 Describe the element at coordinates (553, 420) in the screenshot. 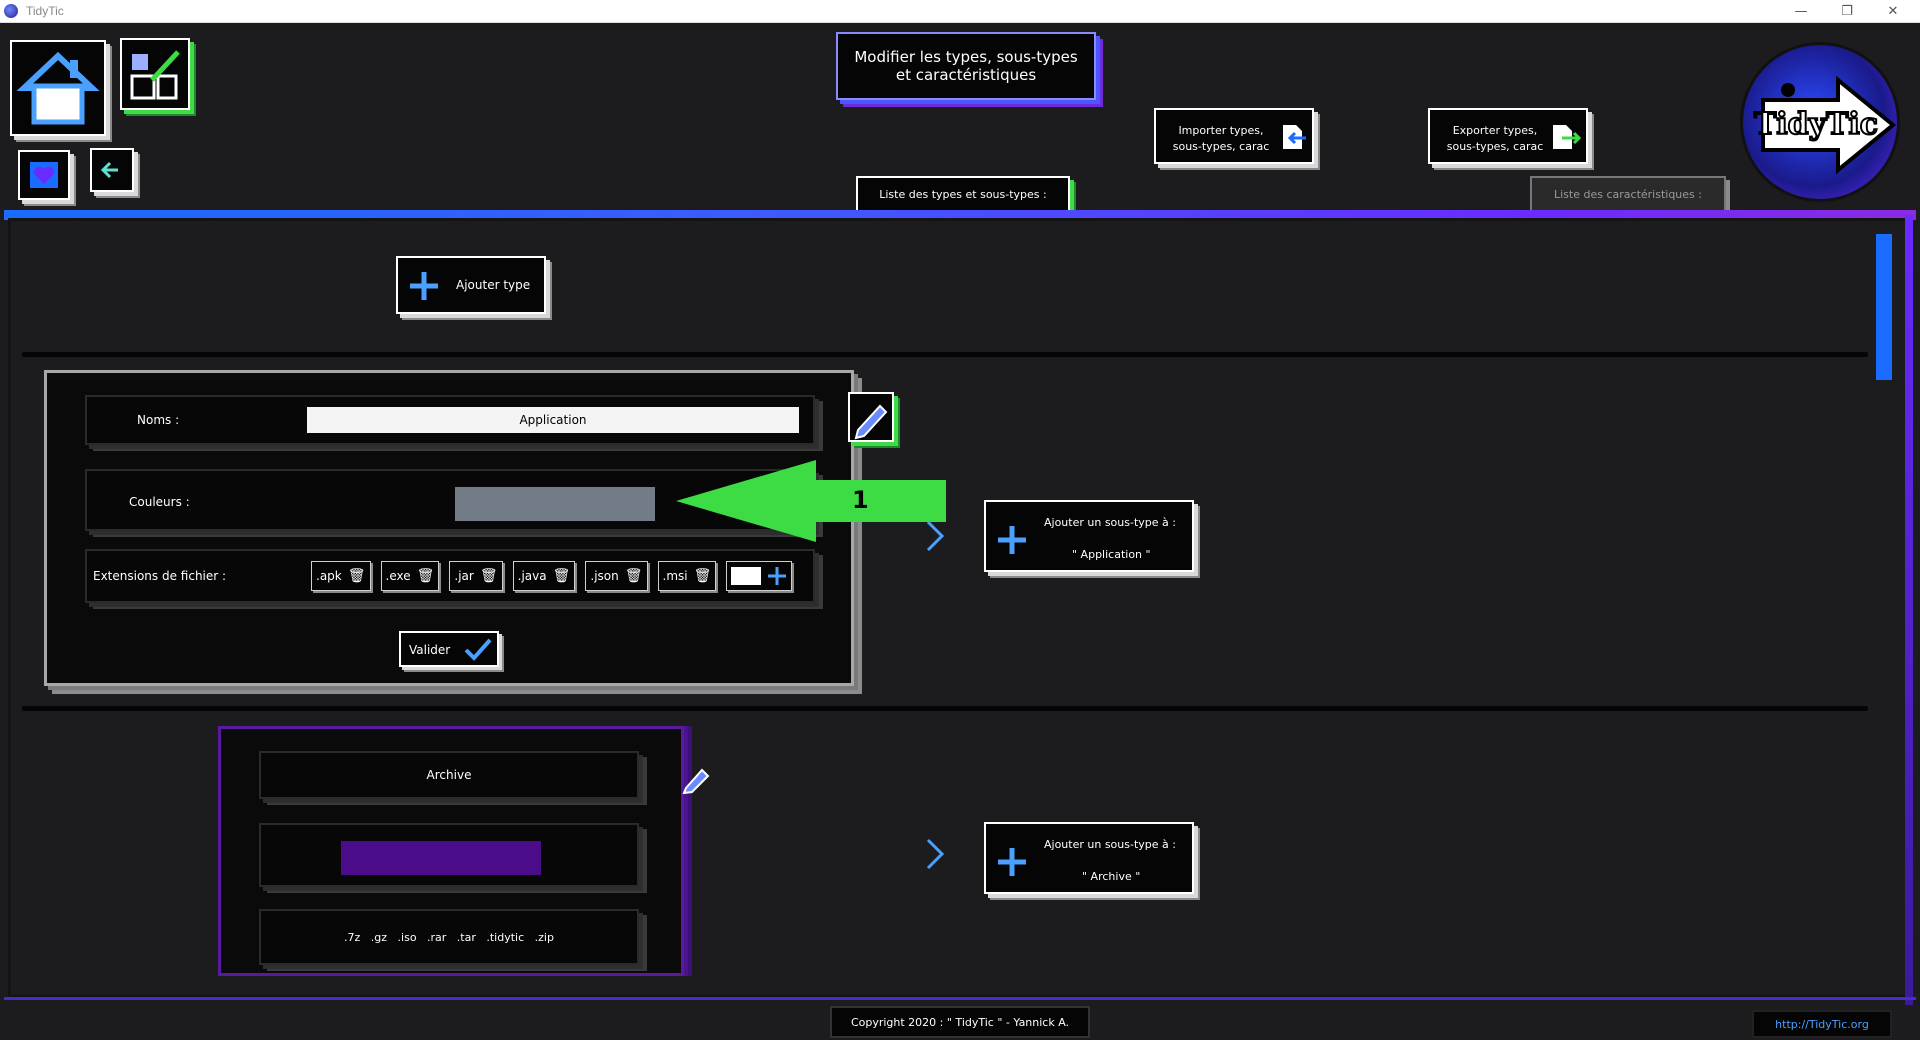

I see `name-input: Application` at that location.